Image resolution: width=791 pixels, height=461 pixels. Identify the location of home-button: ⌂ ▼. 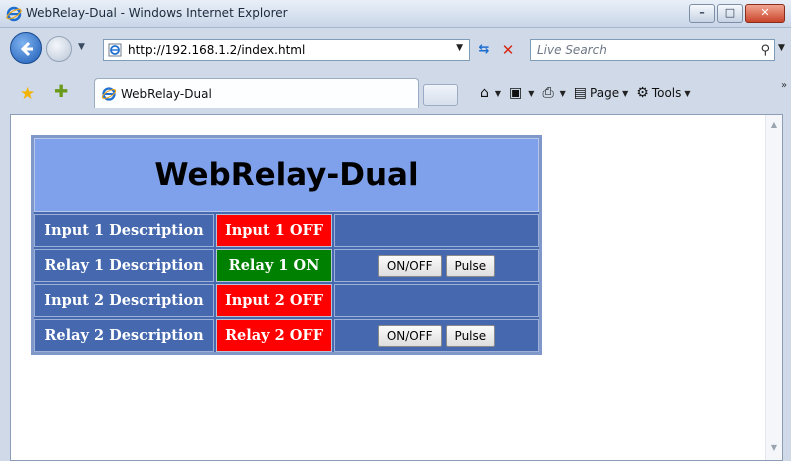
(490, 93).